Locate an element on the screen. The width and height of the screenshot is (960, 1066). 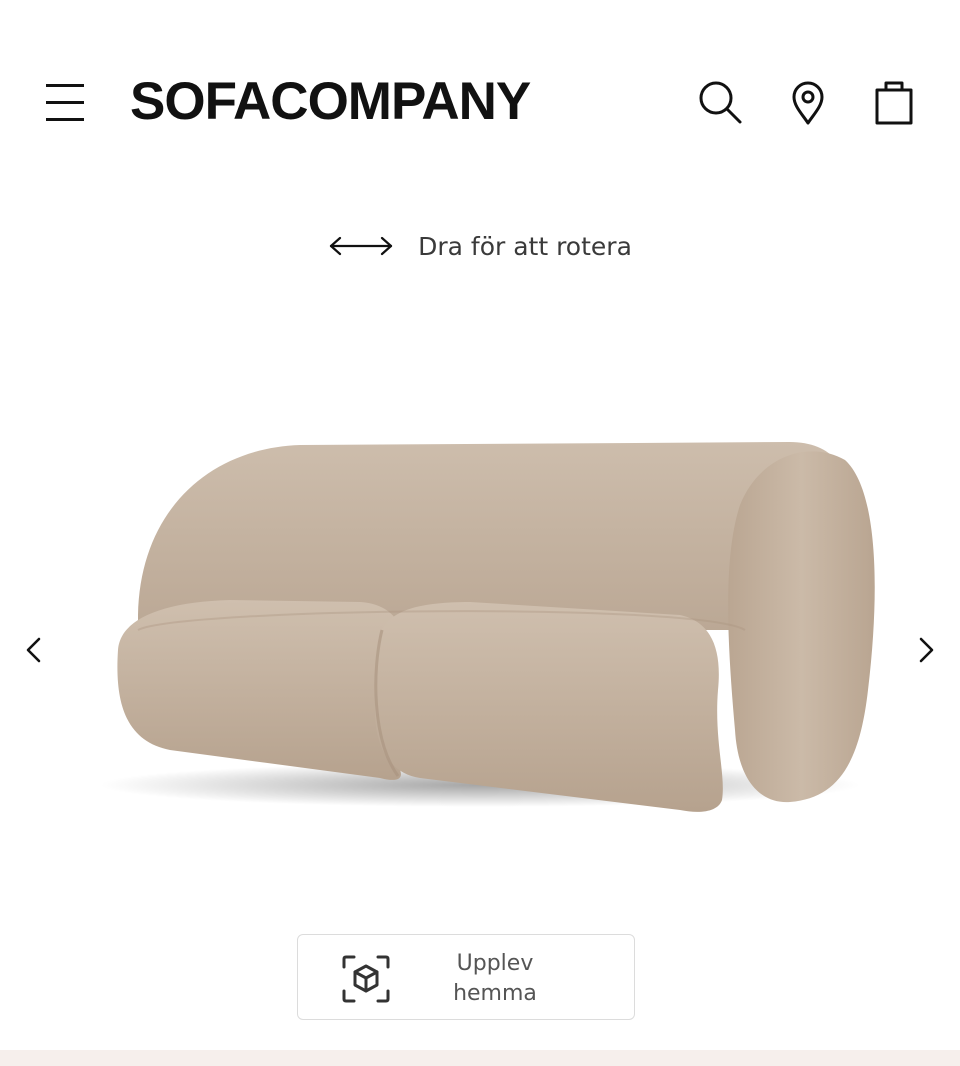
brand-logo: SOFACOMPANY is located at coordinates (330, 102).